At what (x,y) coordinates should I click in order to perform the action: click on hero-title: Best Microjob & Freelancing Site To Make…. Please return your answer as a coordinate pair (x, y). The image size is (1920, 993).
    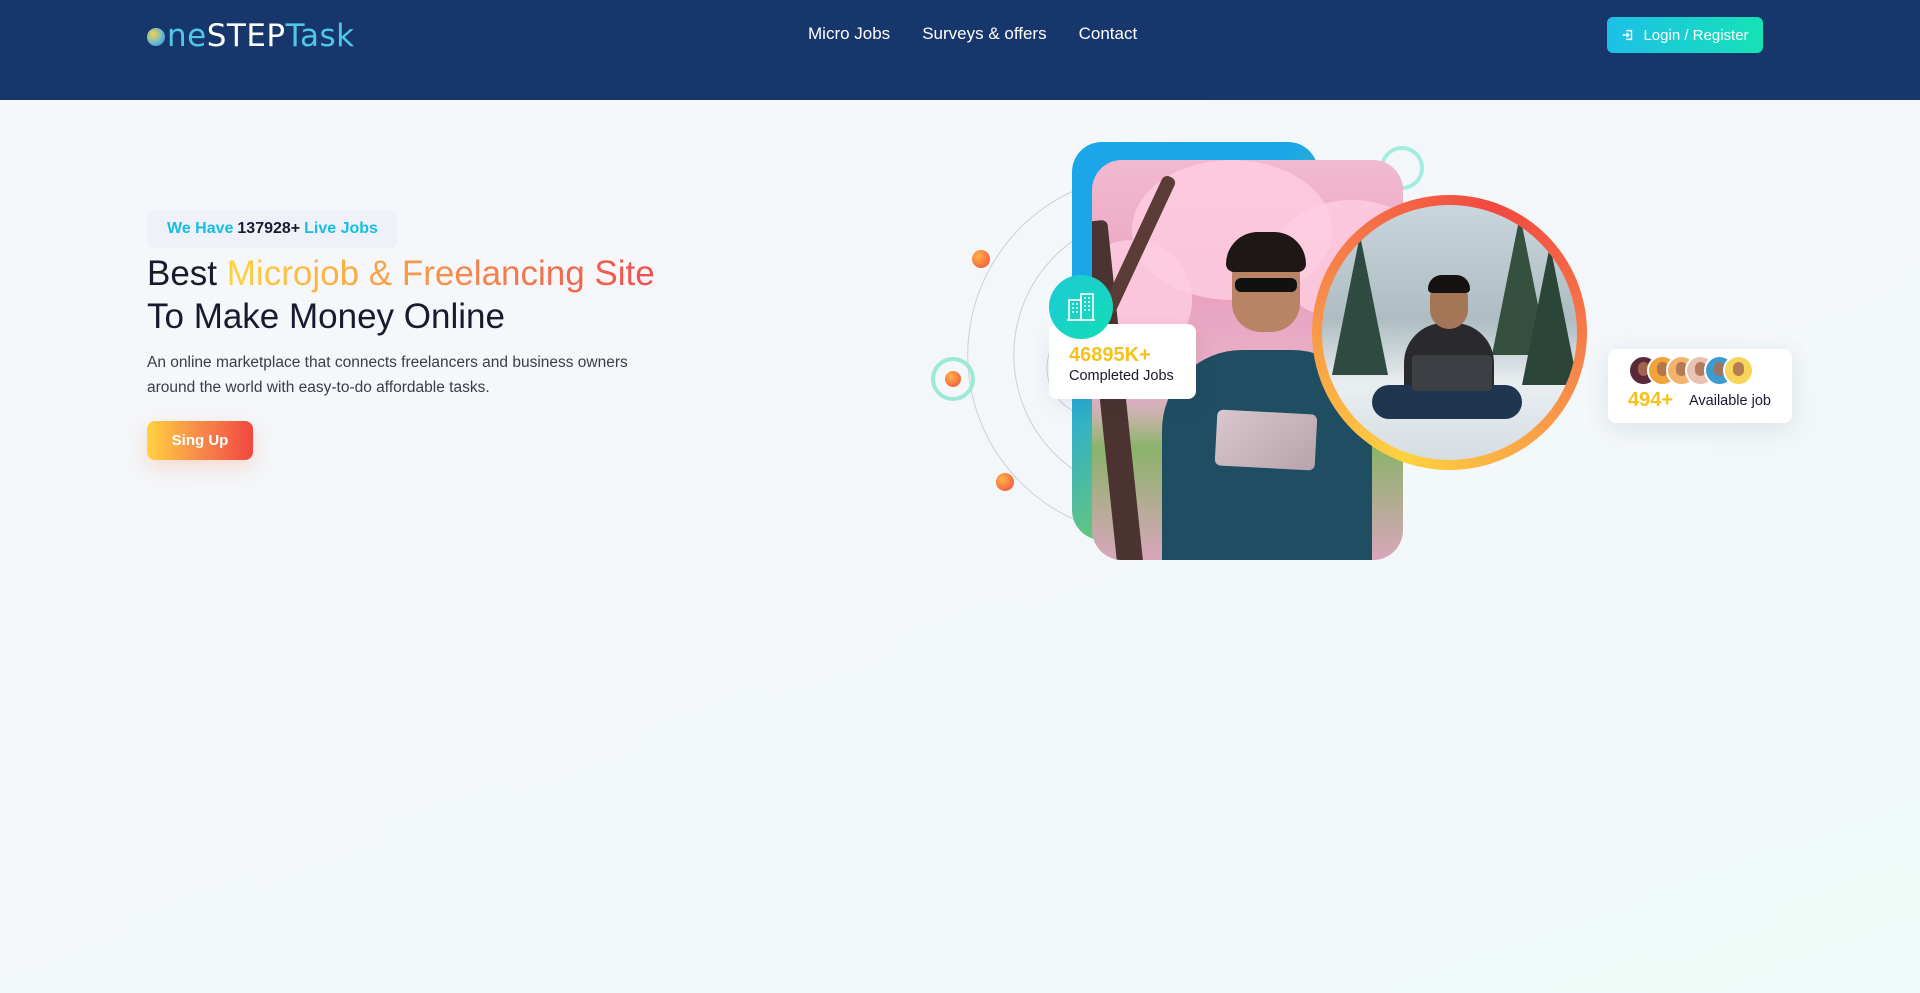
    Looking at the image, I should click on (467, 295).